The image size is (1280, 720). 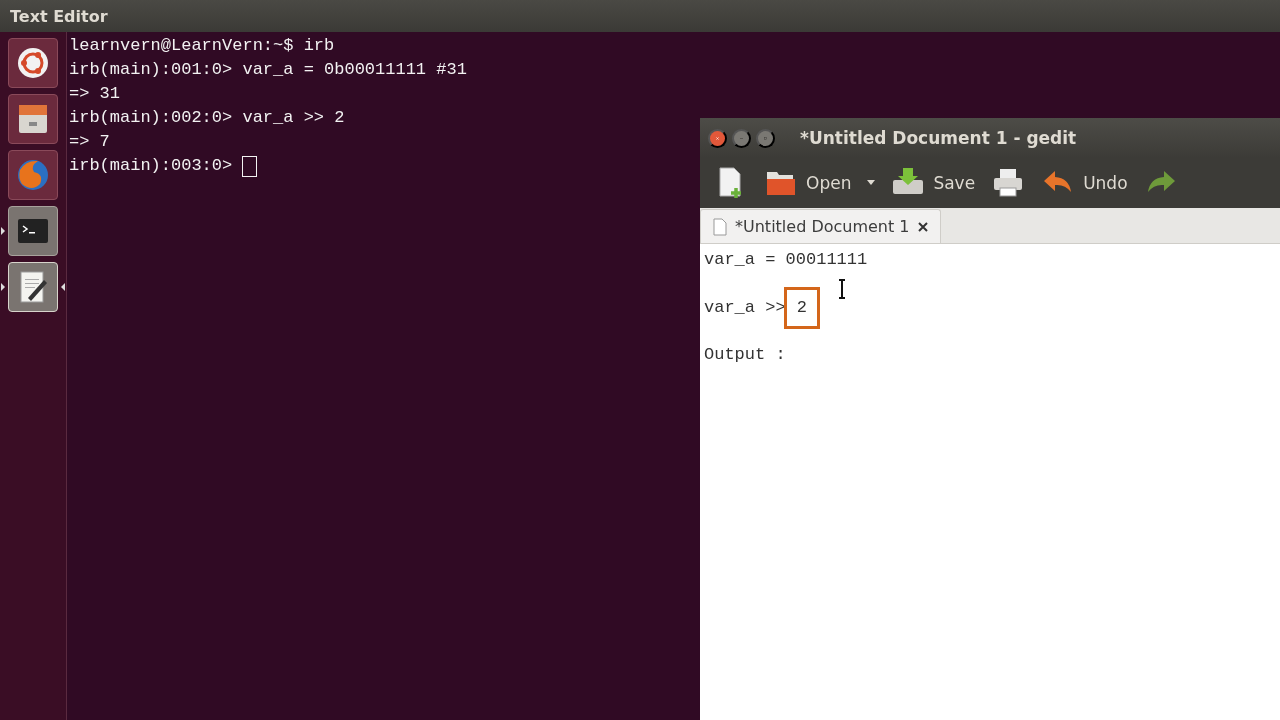 What do you see at coordinates (786, 260) in the screenshot?
I see `editor-line: var_a = 00011111` at bounding box center [786, 260].